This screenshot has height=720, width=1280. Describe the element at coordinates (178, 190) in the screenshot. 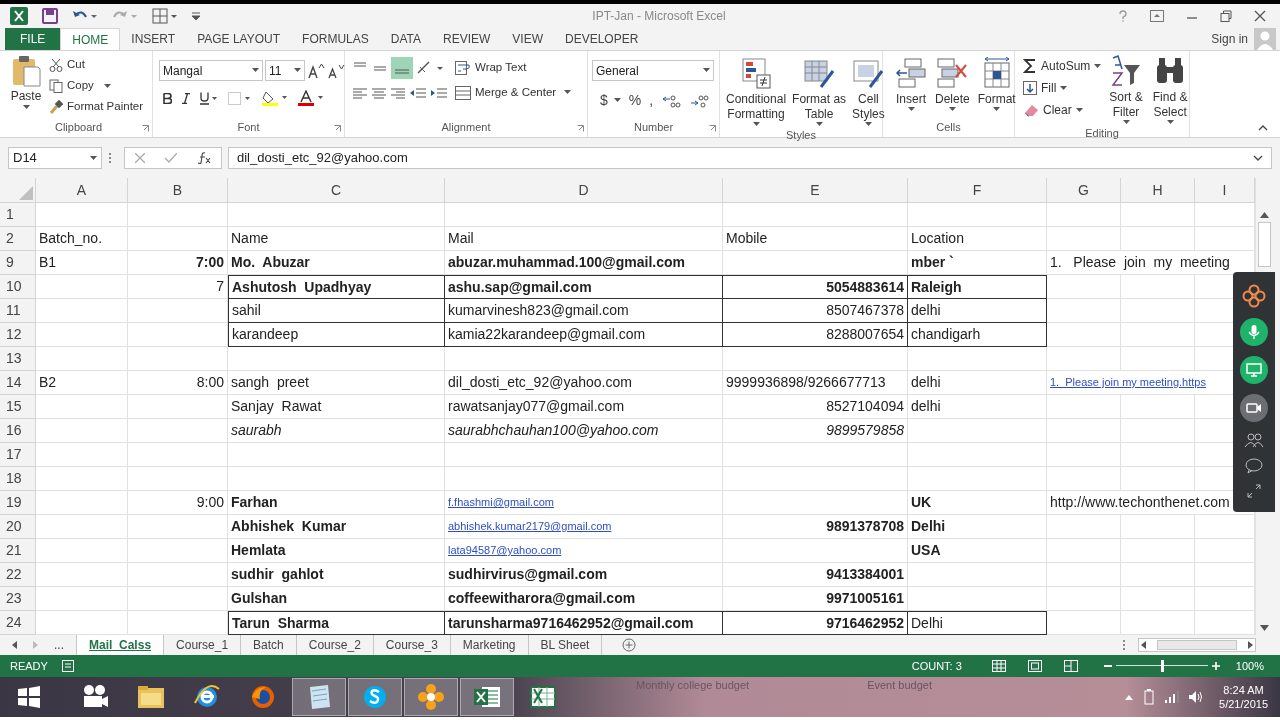

I see `column-header: B` at that location.